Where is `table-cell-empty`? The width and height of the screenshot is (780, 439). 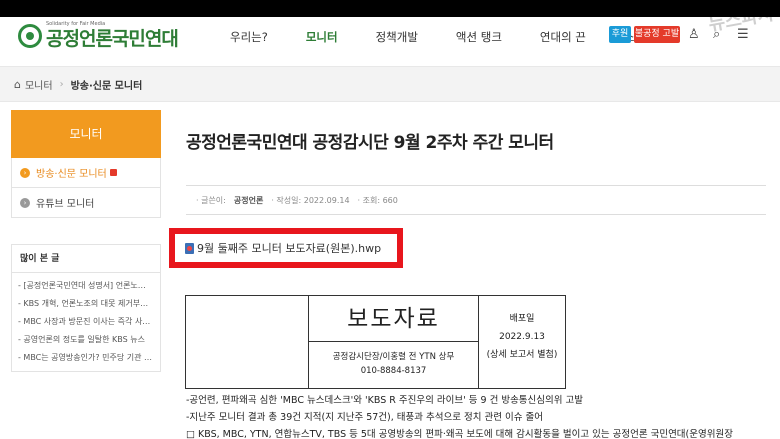 table-cell-empty is located at coordinates (247, 342).